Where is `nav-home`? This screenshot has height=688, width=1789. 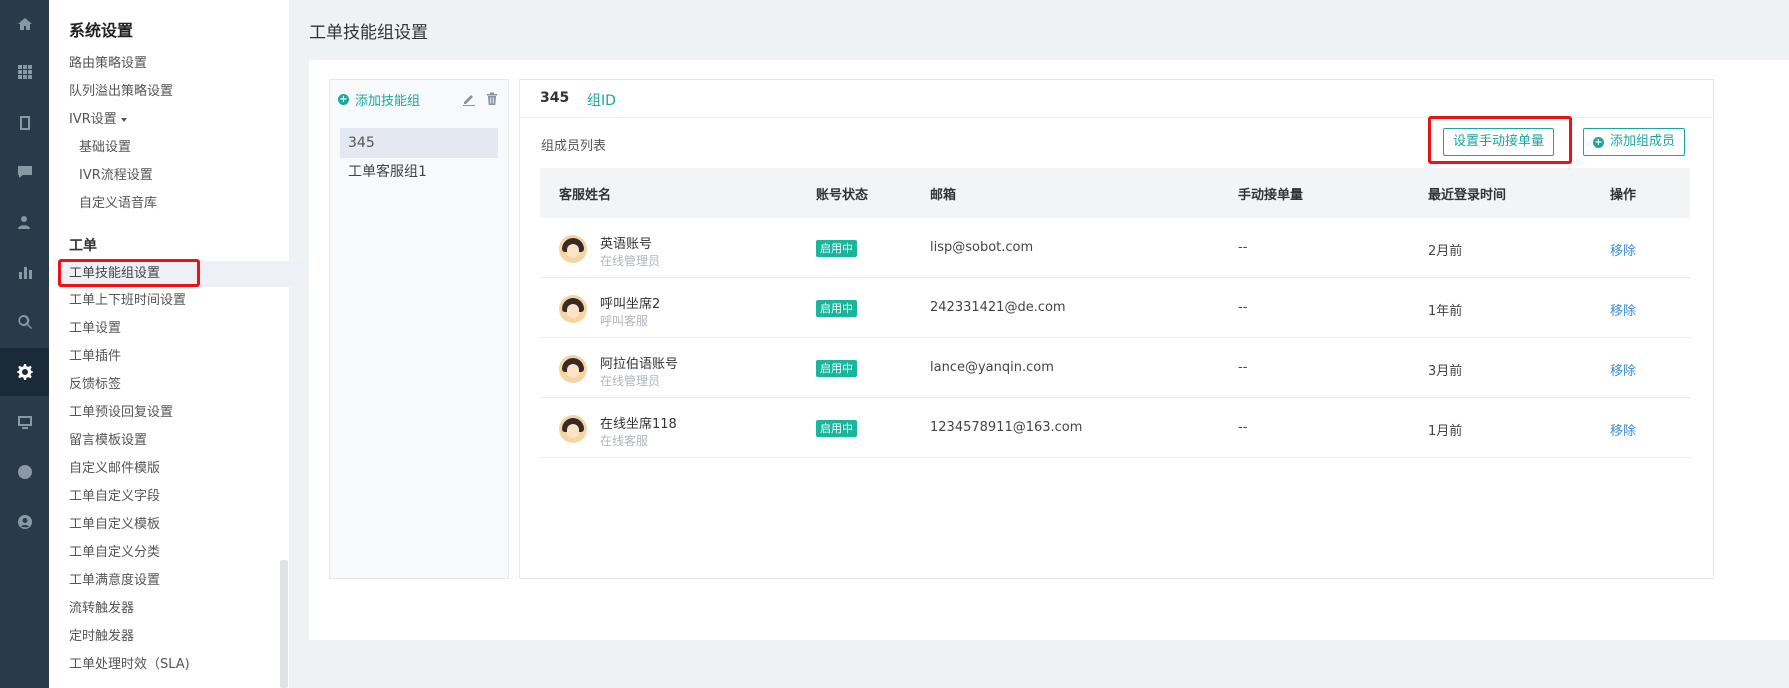
nav-home is located at coordinates (24, 24).